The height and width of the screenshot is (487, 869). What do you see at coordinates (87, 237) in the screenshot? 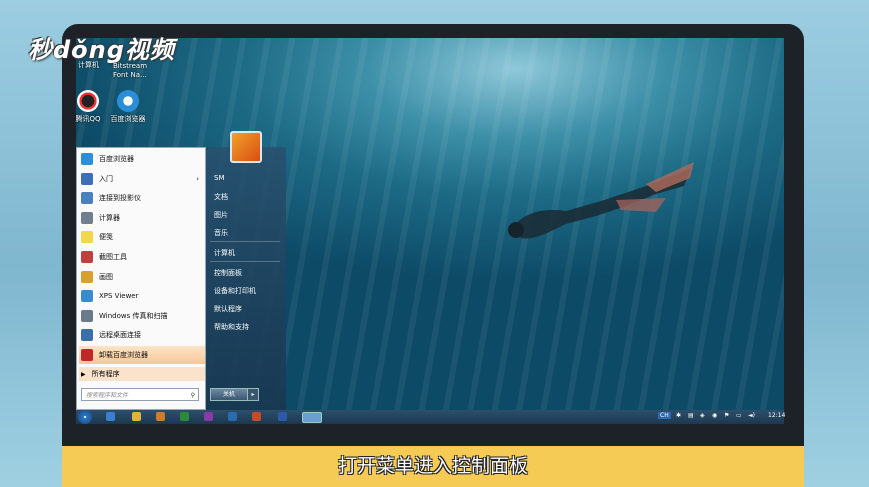
I see `sticky-notes-icon` at bounding box center [87, 237].